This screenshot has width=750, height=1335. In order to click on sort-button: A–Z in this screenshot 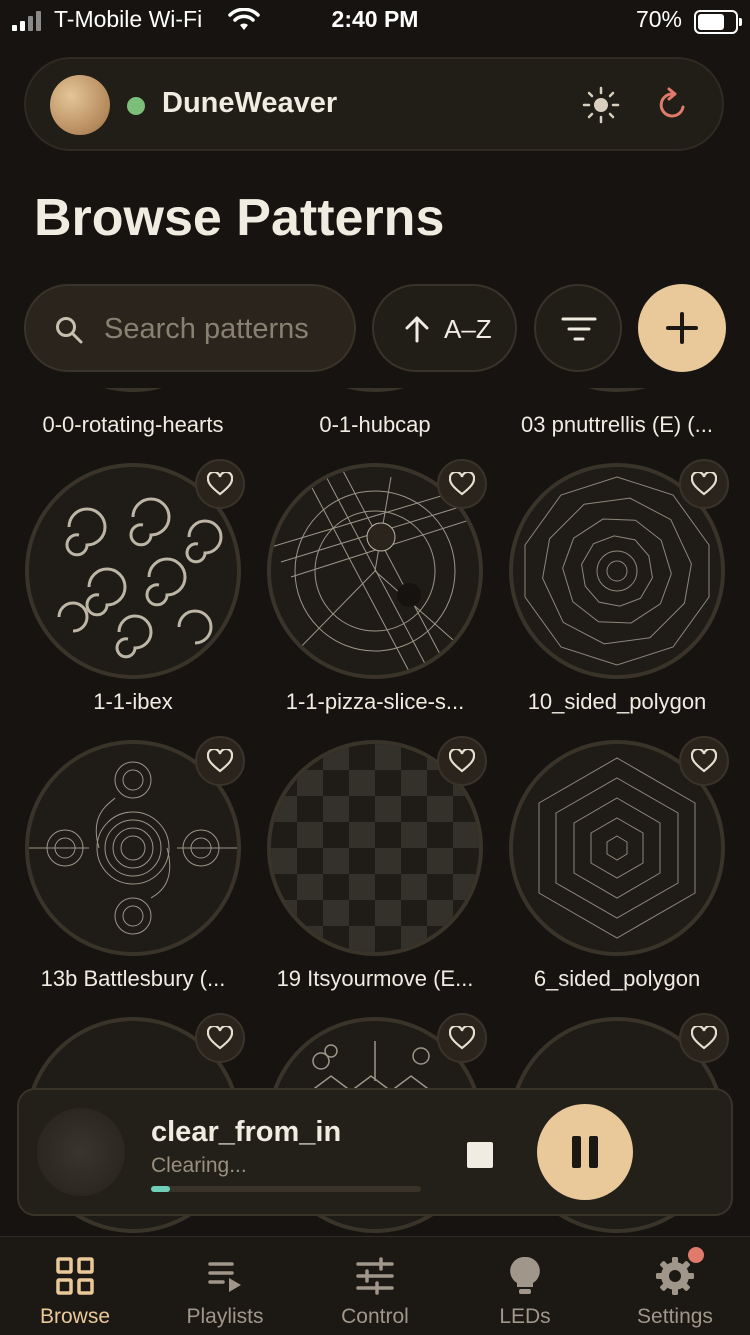, I will do `click(444, 328)`.